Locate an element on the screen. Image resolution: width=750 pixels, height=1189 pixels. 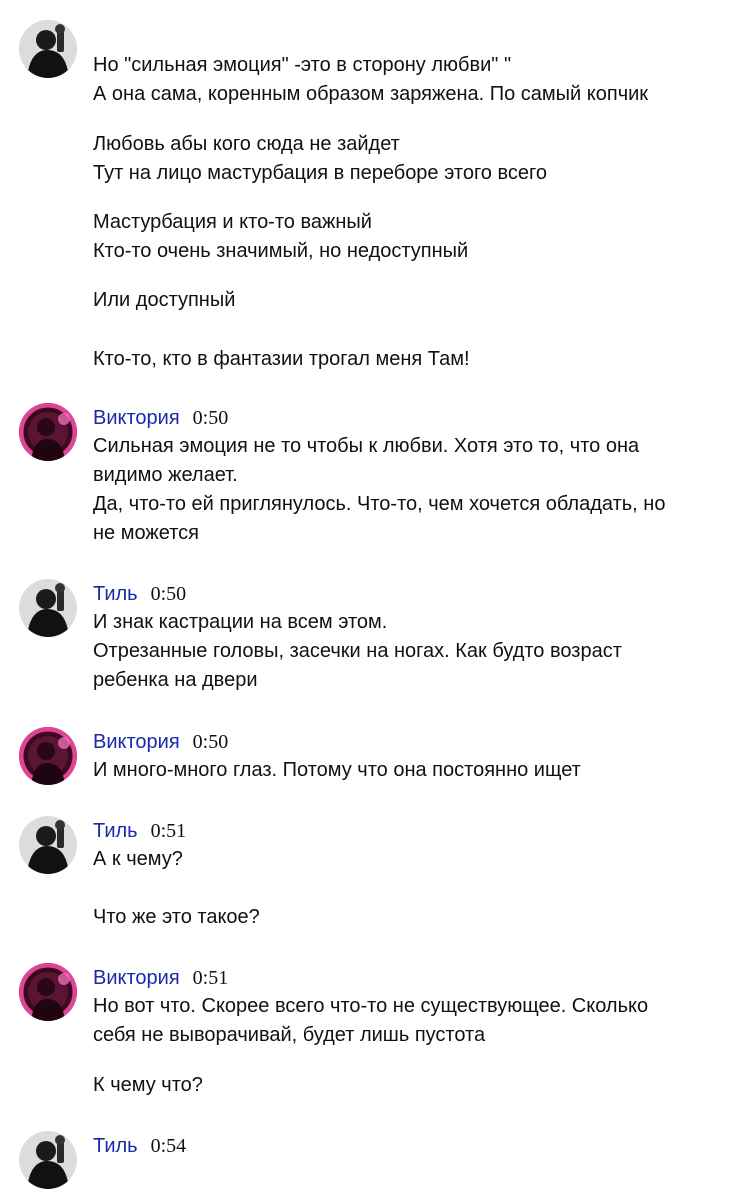
message-line: не можется is located at coordinates (146, 533).